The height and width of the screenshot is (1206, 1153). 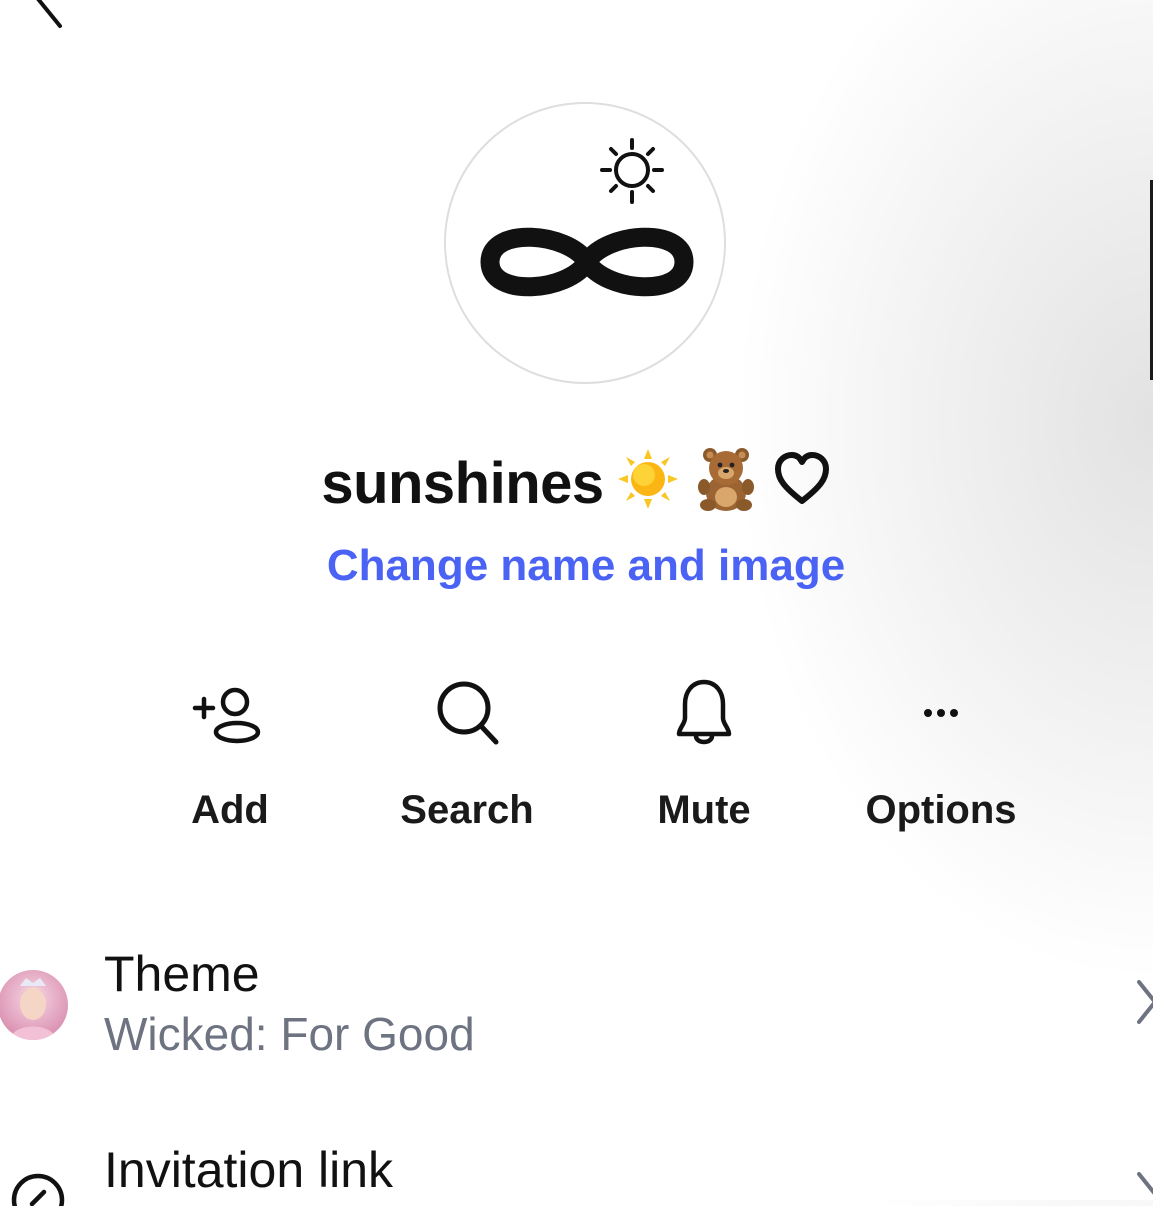 What do you see at coordinates (468, 713) in the screenshot?
I see `search-icon` at bounding box center [468, 713].